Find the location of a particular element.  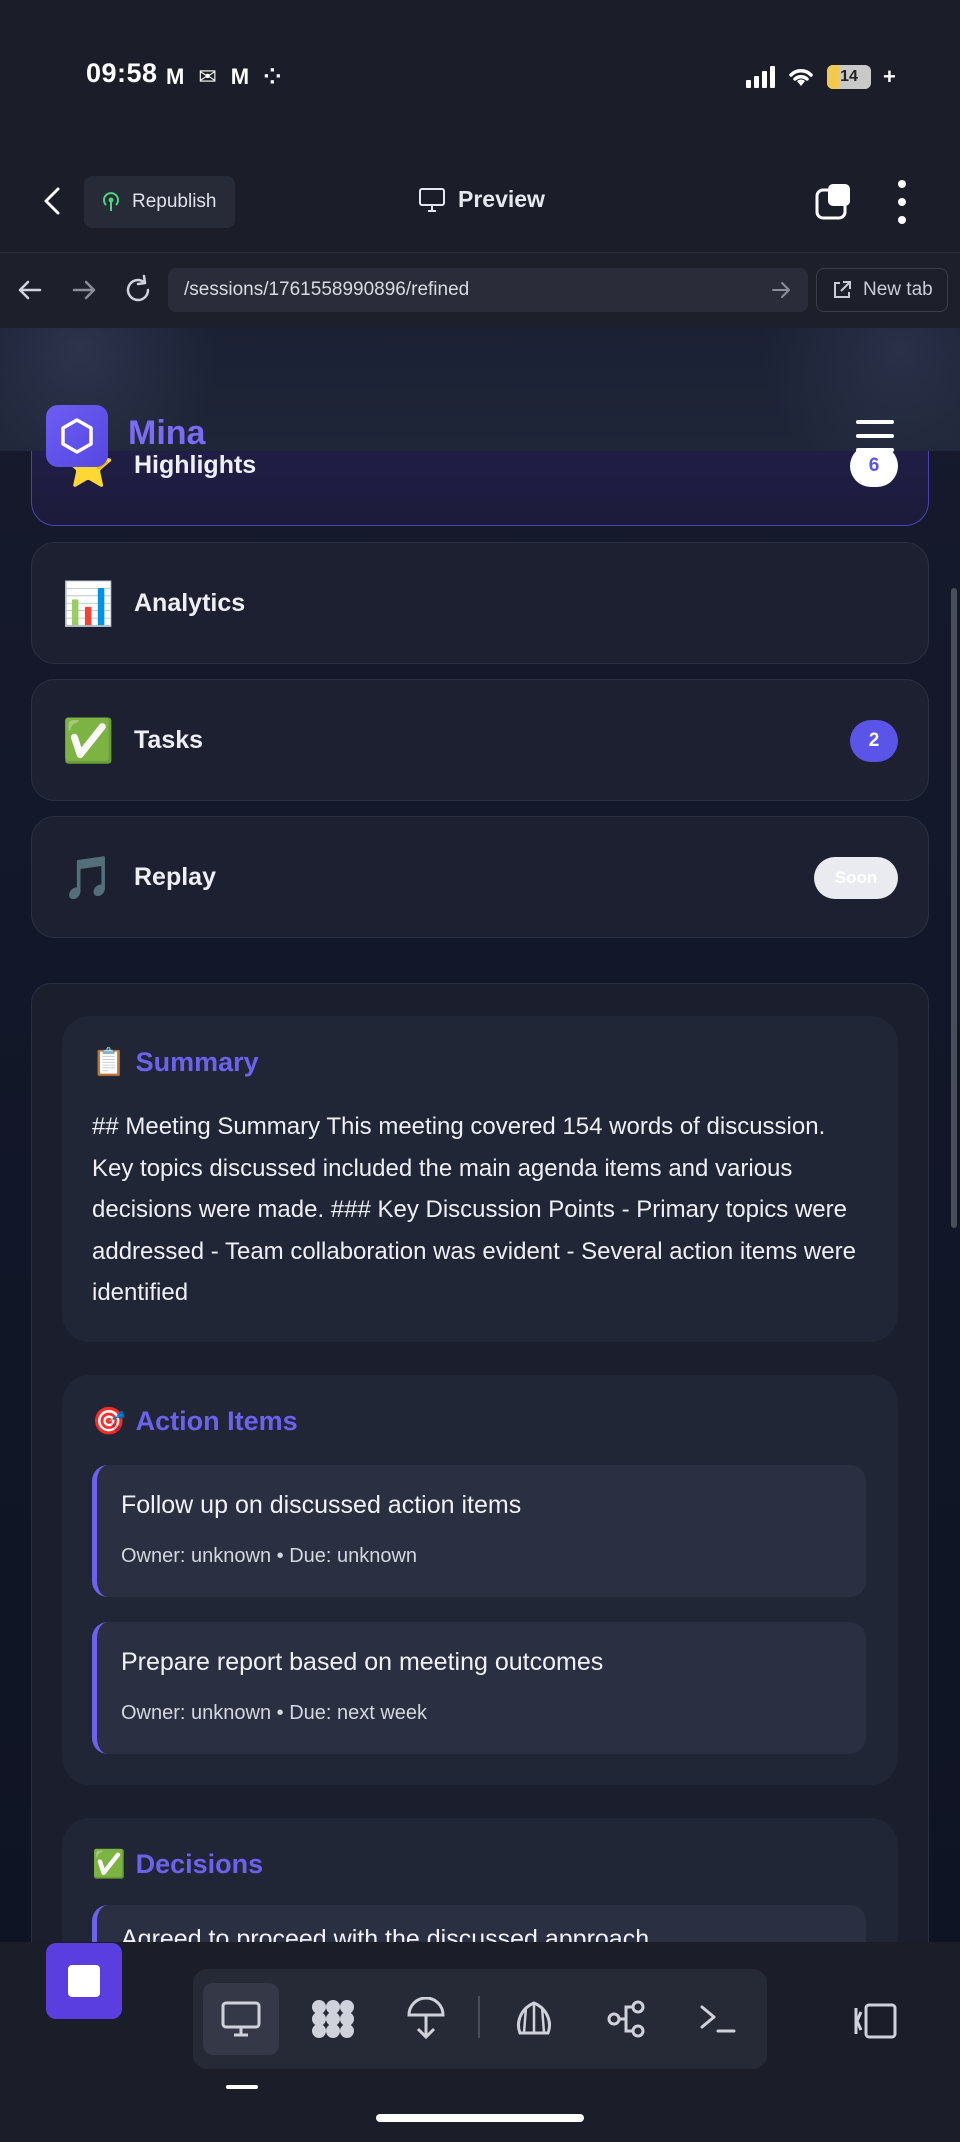

desktop-preview-button is located at coordinates (241, 2019).